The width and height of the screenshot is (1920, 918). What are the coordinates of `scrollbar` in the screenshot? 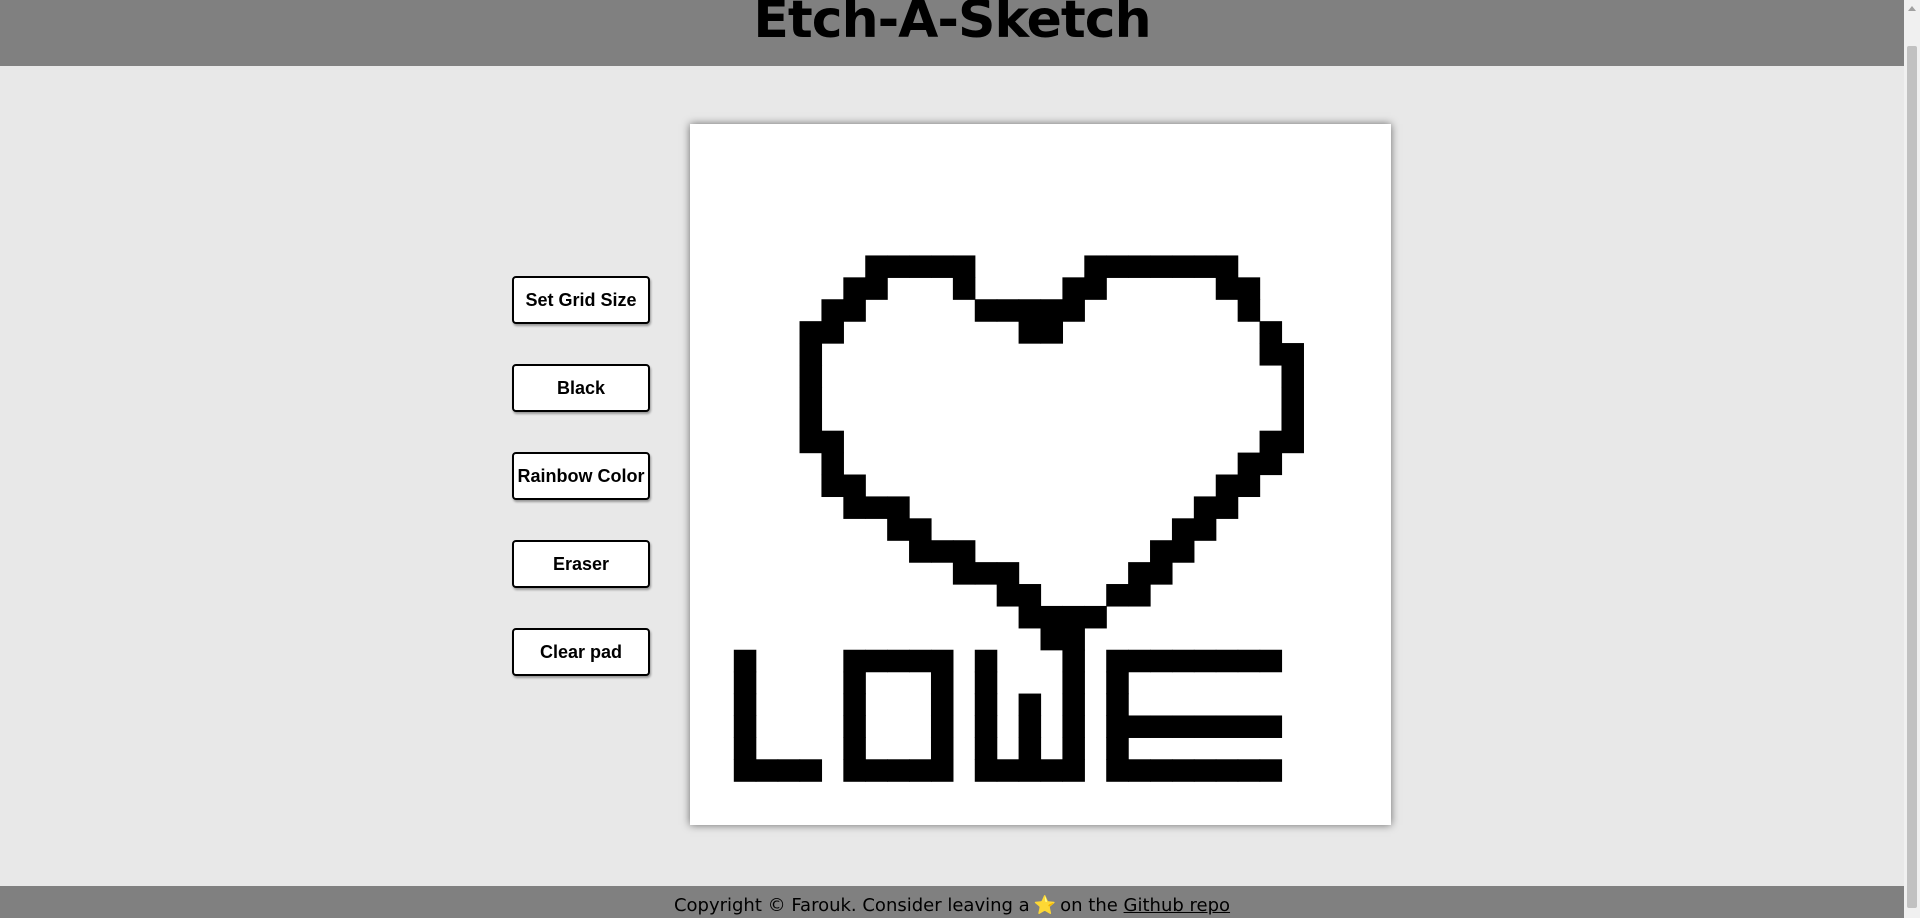 It's located at (1912, 459).